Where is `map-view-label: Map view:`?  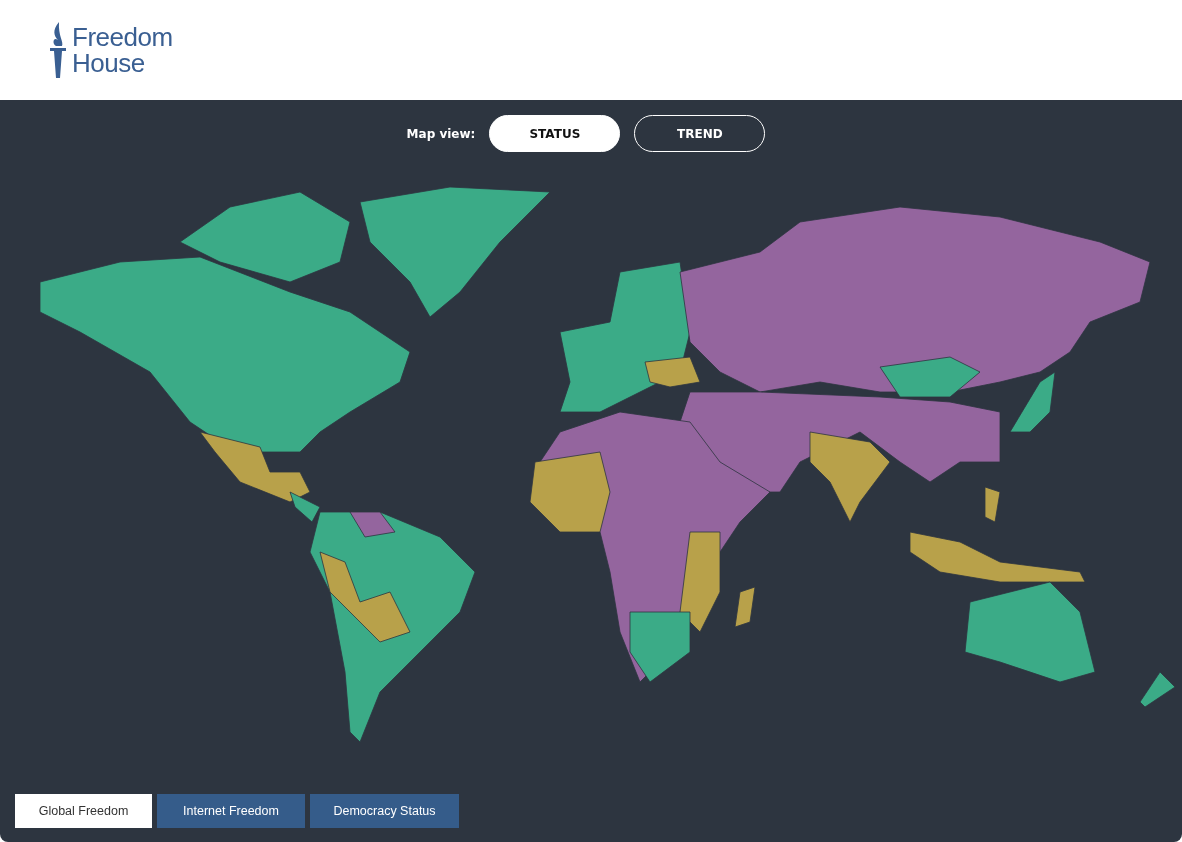 map-view-label: Map view: is located at coordinates (441, 133).